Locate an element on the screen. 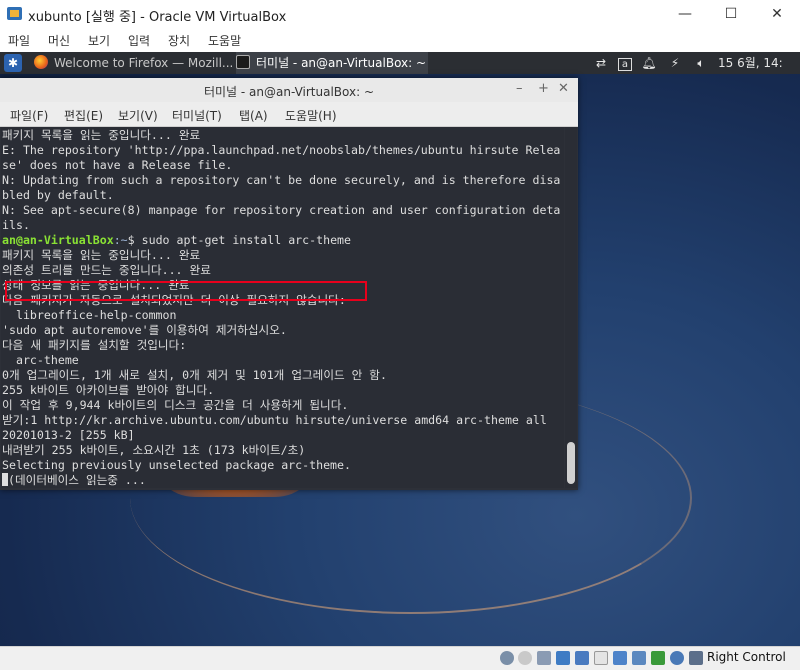 The image size is (800, 670). terminal-line: 255 k바이트 아카이브를 받아야 합니다. is located at coordinates (108, 390).